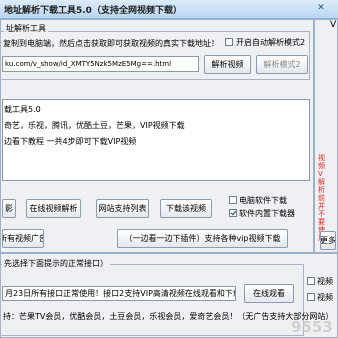 The height and width of the screenshot is (338, 338). I want to click on close-icon: ✕, so click(321, 9).